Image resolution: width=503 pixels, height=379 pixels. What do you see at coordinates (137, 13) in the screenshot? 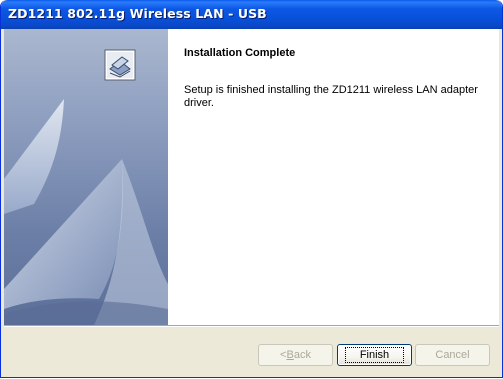
I see `window-title: ZD1211 802.11g Wireless LAN - USB` at bounding box center [137, 13].